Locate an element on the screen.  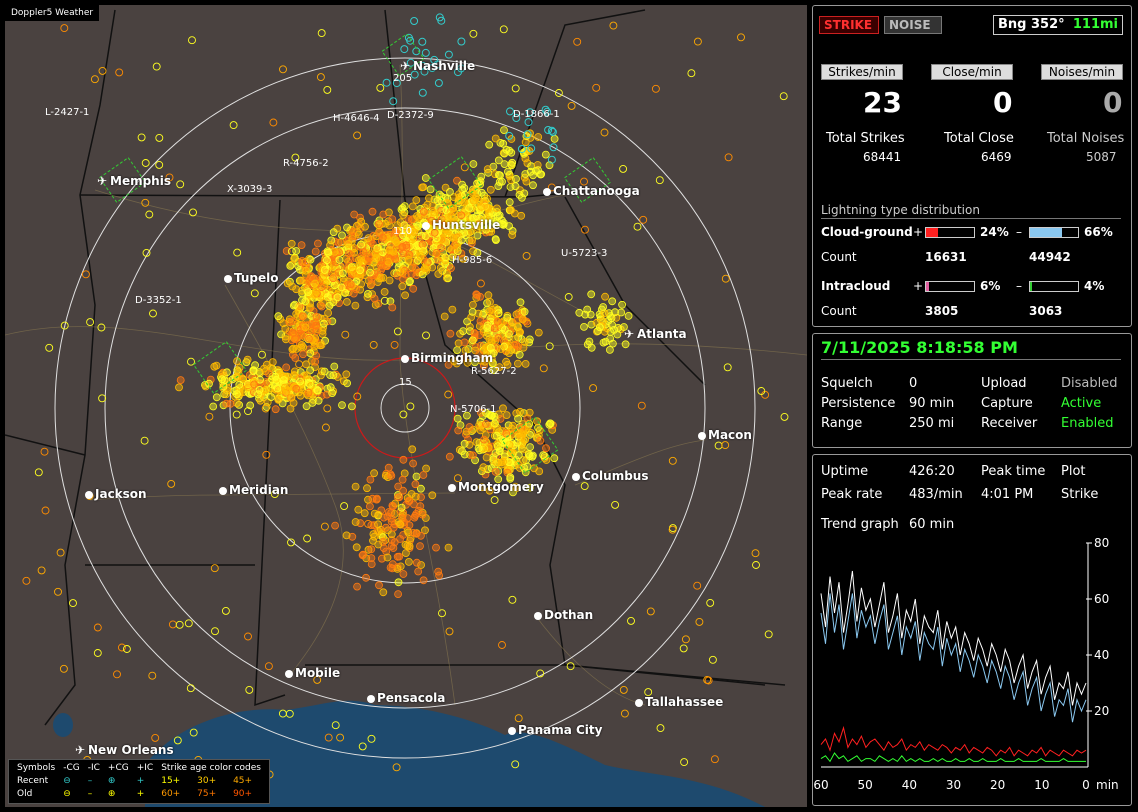
setting-value: Enabled is located at coordinates (1087, 423).